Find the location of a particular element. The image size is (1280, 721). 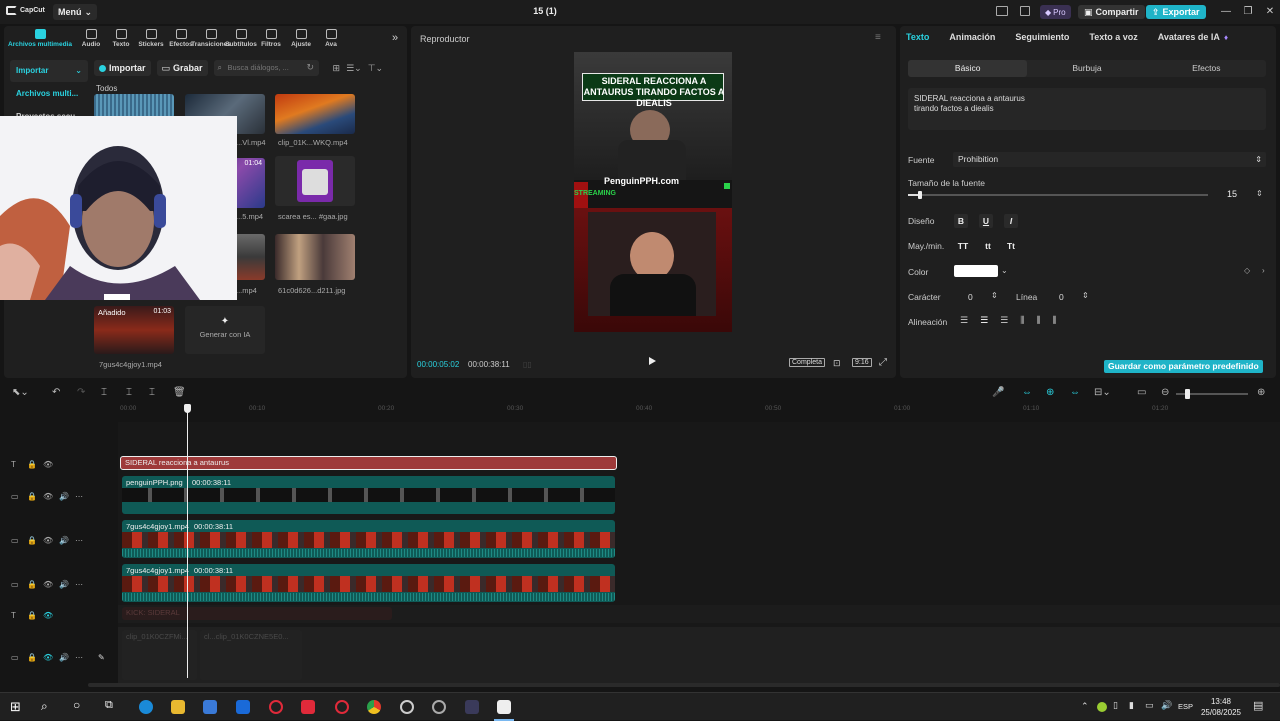

battery-icon: ▮ is located at coordinates (1131, 705).